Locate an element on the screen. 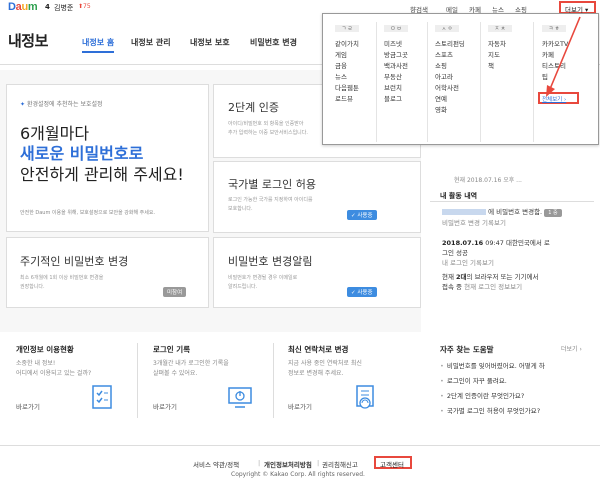 The width and height of the screenshot is (600, 489). activity-link: 현재 로그인 정보보기 is located at coordinates (493, 287).